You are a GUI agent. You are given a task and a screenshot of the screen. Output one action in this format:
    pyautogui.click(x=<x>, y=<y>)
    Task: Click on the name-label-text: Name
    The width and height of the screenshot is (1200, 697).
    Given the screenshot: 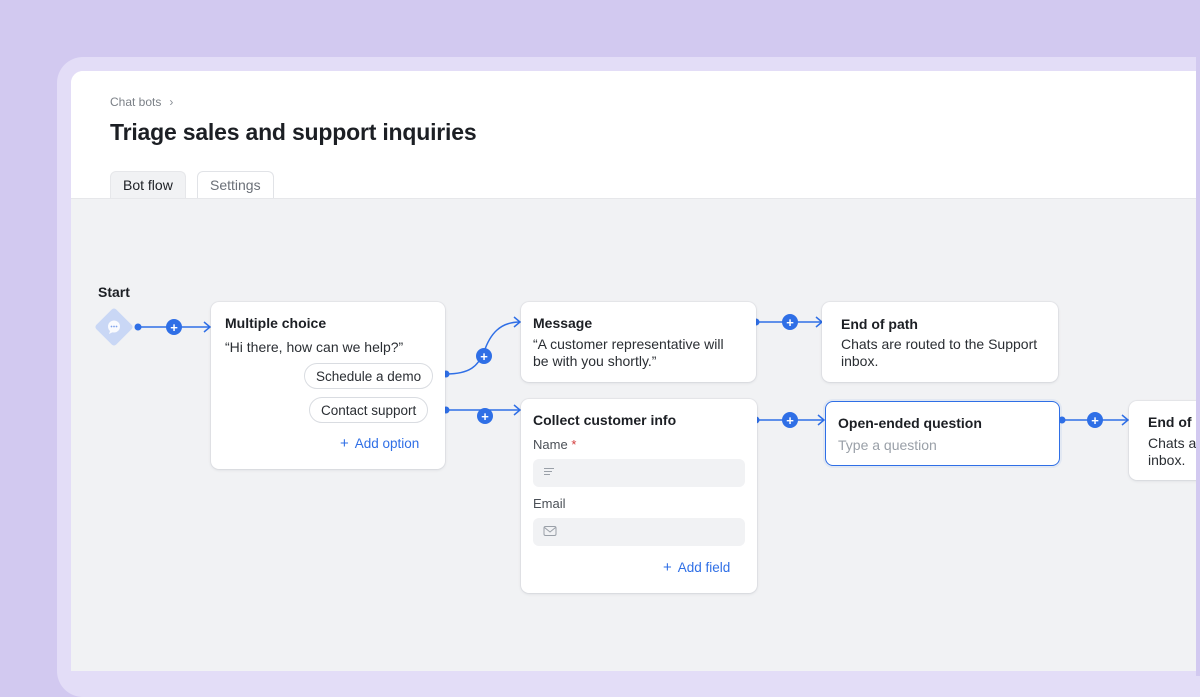 What is the action you would take?
    pyautogui.click(x=550, y=444)
    